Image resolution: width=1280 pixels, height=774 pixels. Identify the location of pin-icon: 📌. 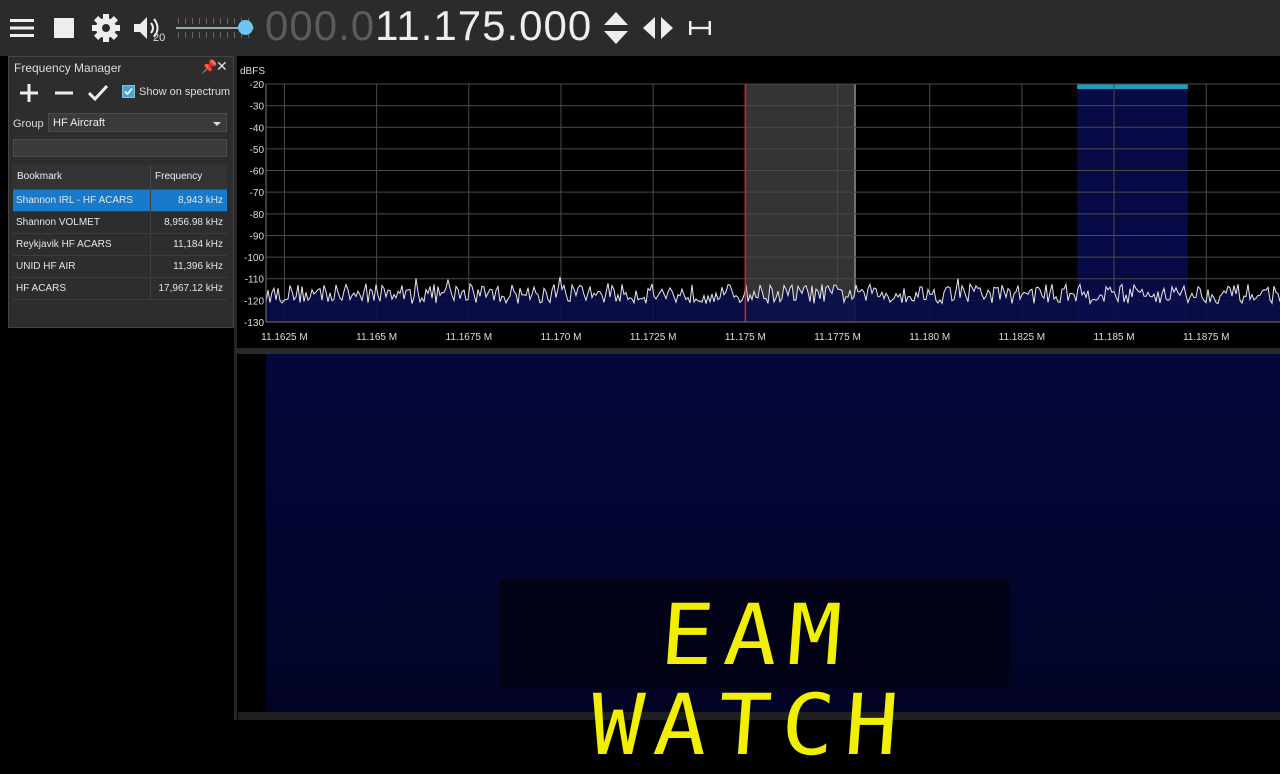
(209, 67).